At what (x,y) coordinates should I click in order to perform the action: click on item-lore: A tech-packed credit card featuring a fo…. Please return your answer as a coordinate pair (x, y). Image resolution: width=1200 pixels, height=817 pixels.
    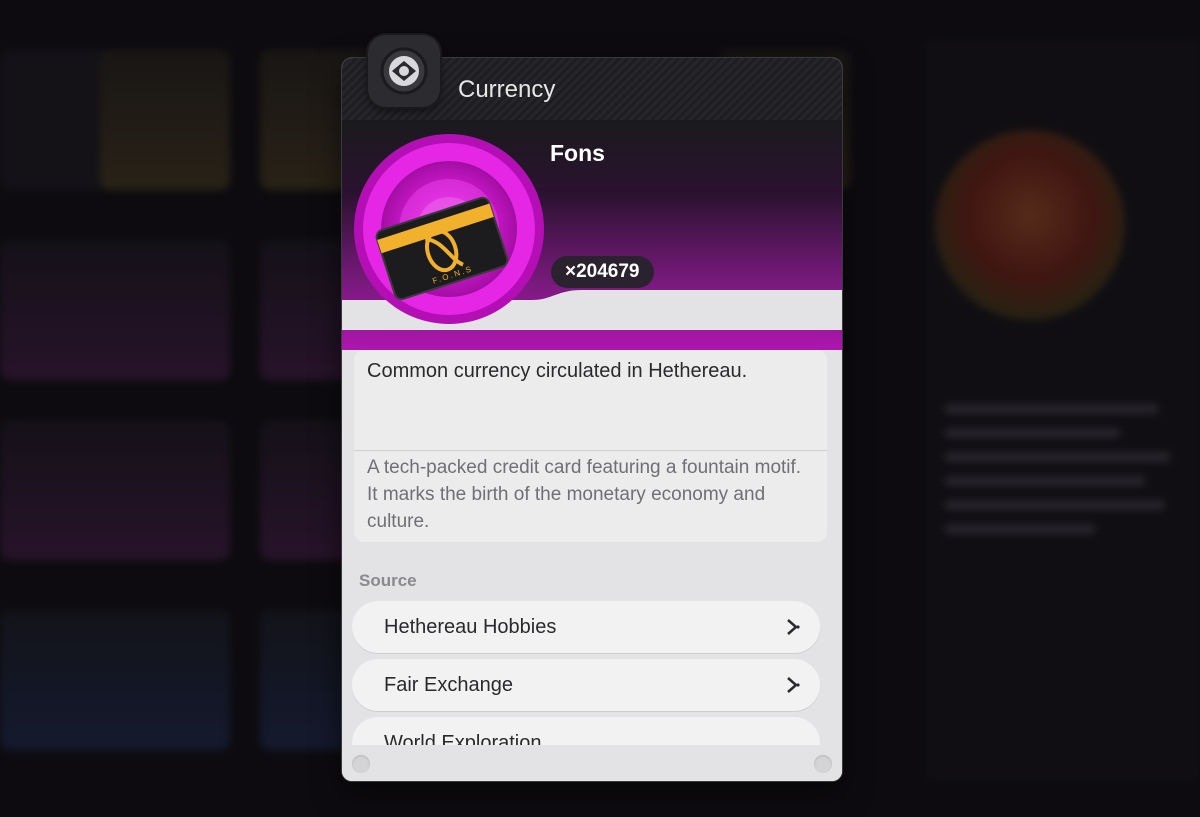
    Looking at the image, I should click on (584, 494).